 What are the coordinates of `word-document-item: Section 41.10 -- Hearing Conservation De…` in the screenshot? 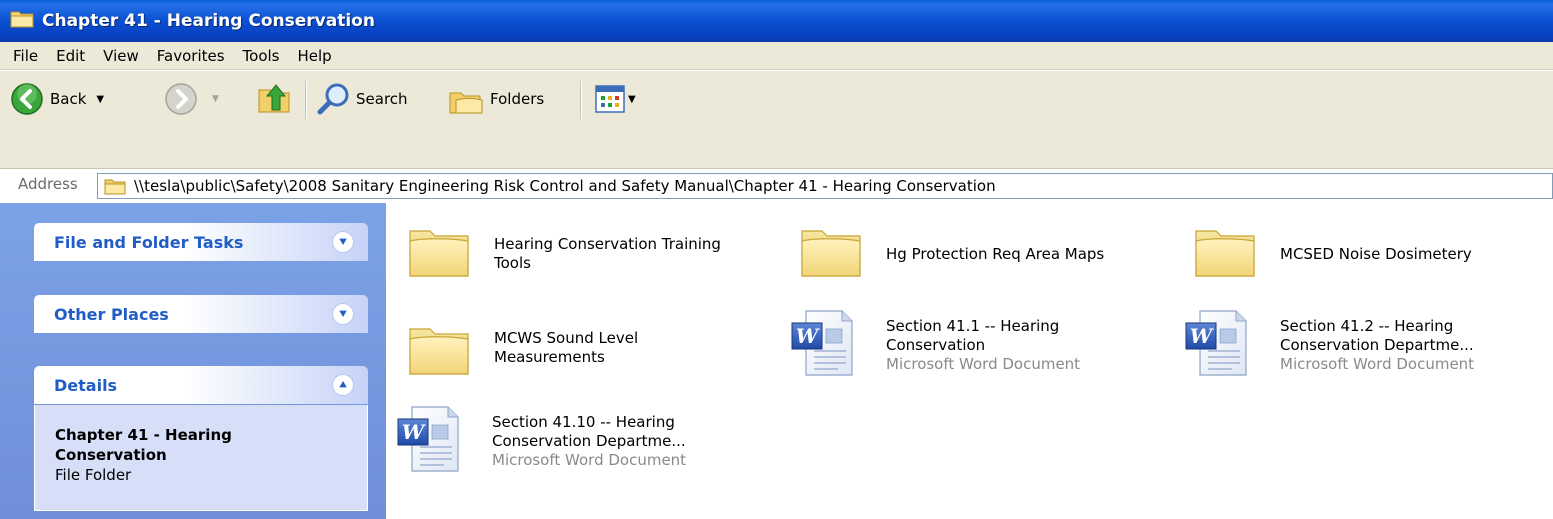 It's located at (541, 439).